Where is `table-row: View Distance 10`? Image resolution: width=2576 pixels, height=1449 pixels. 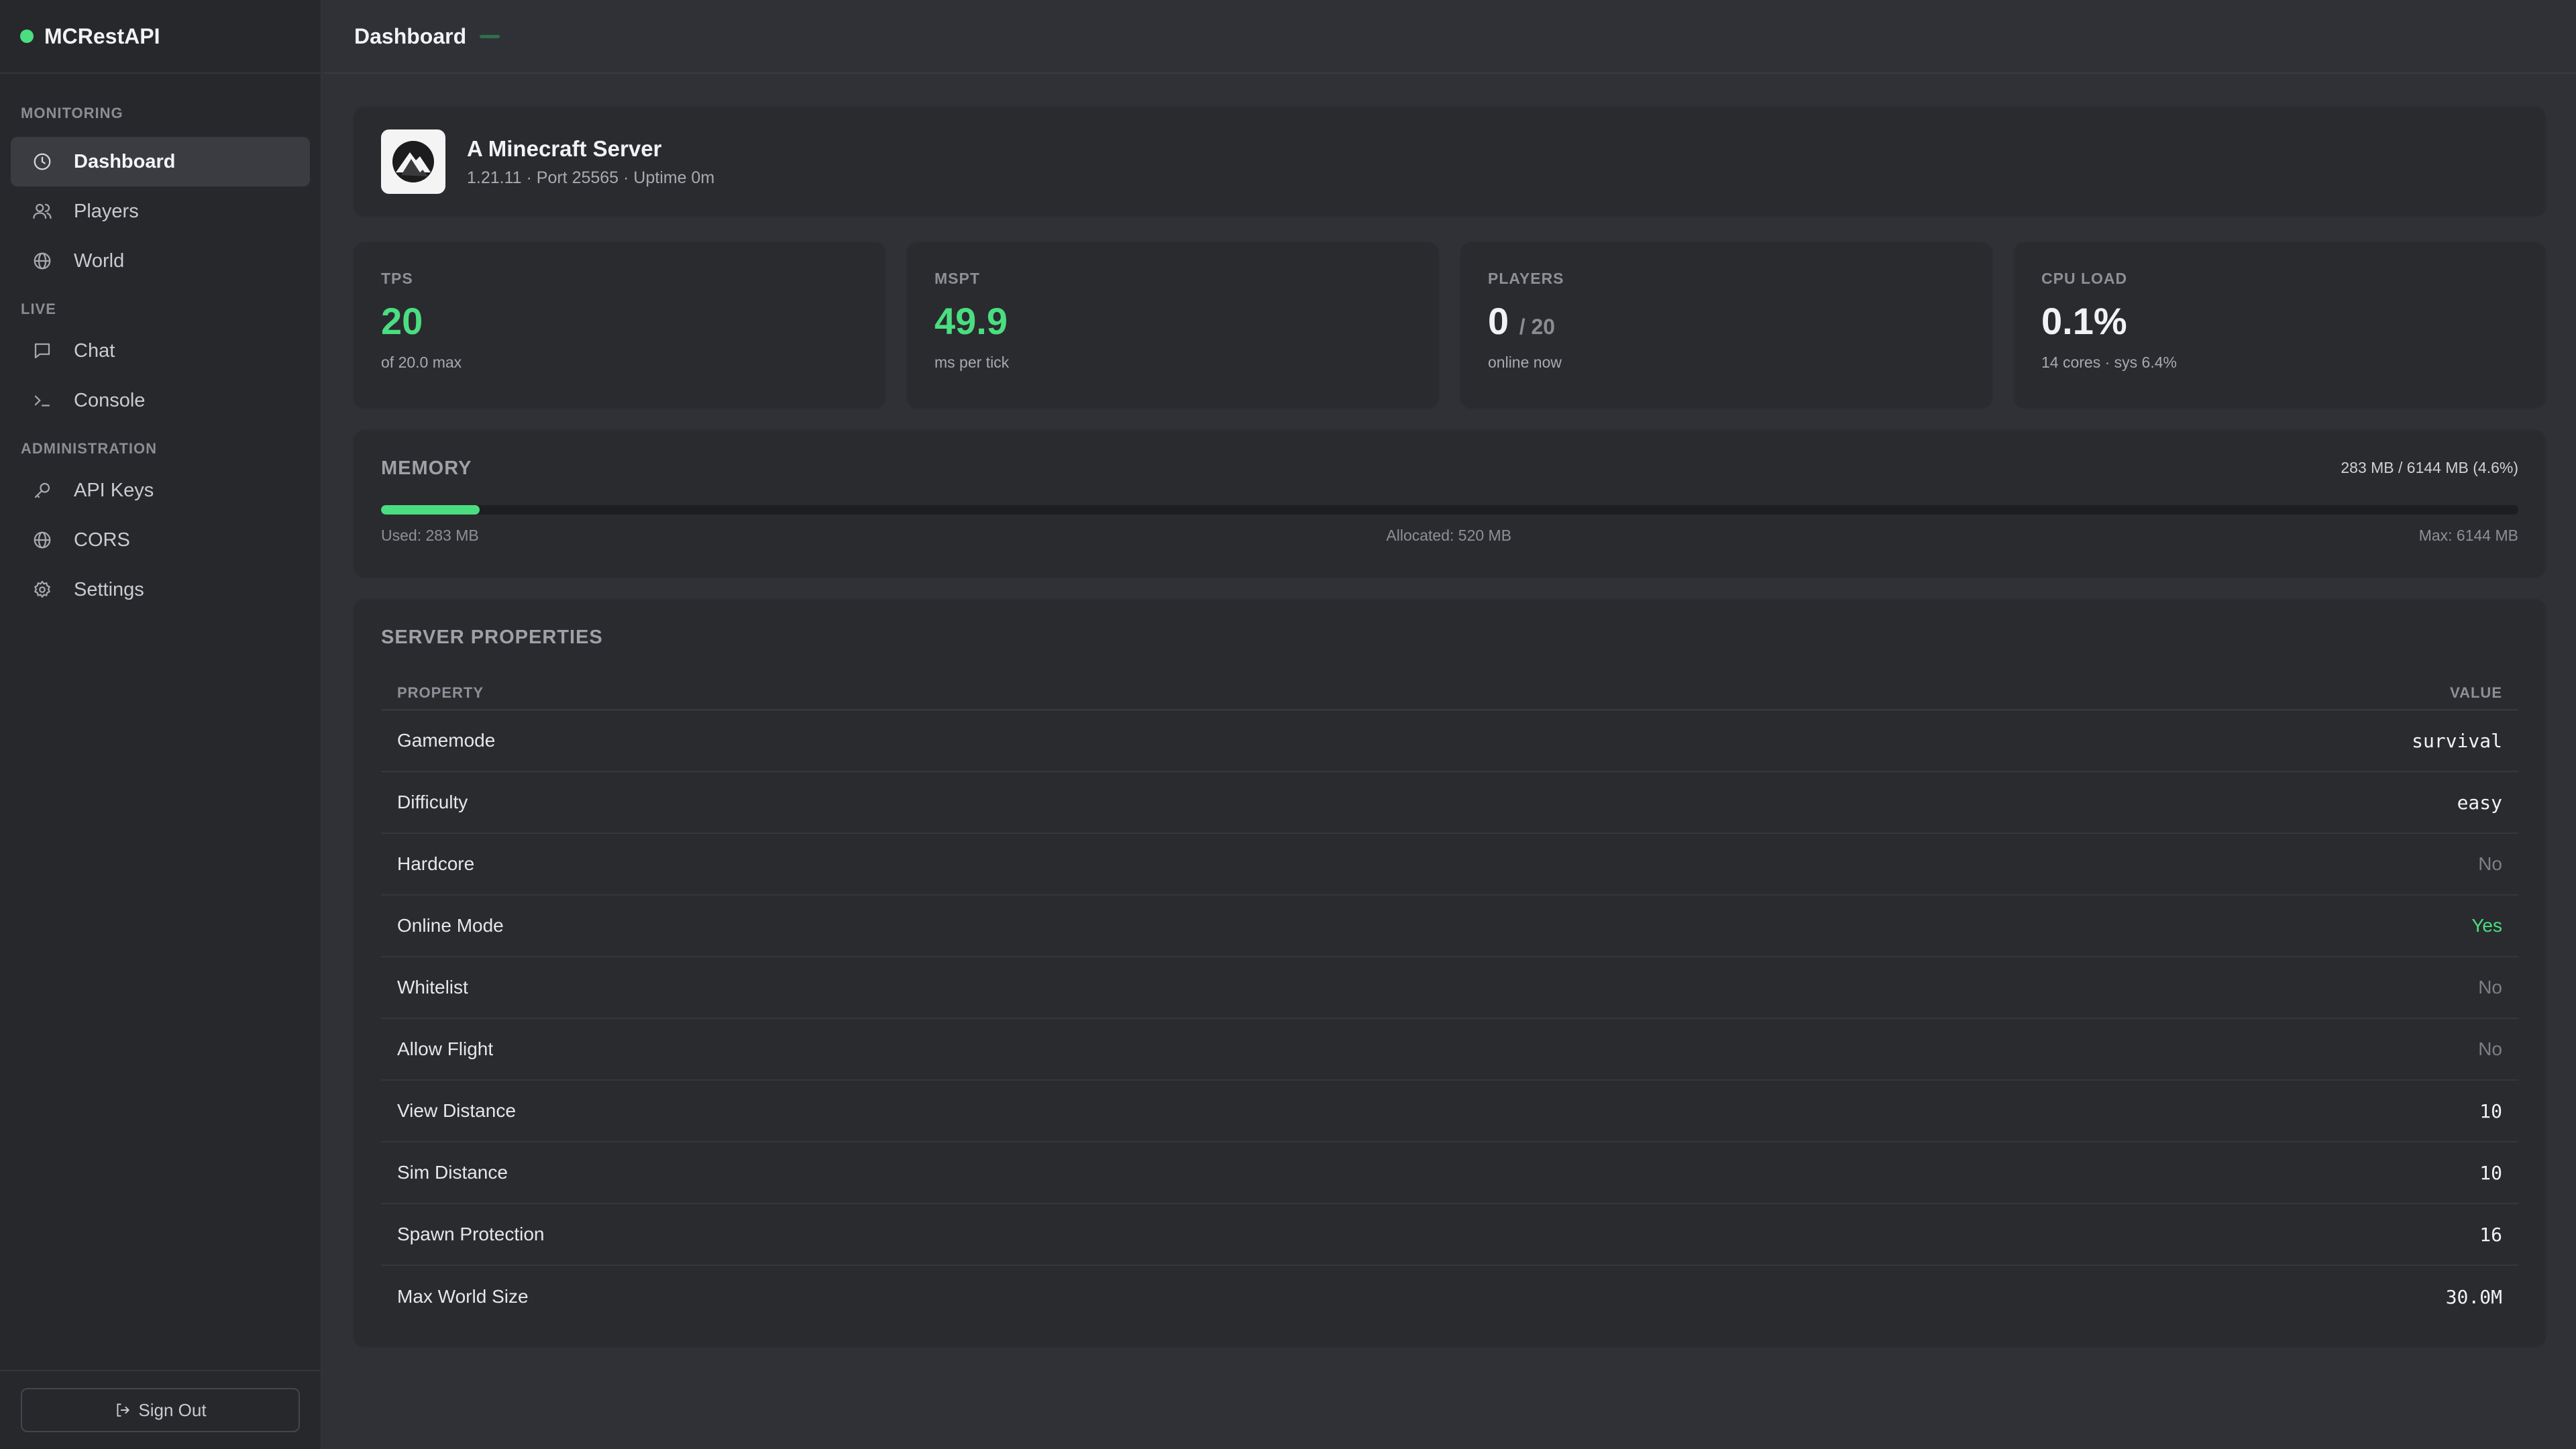
table-row: View Distance 10 is located at coordinates (1449, 1111).